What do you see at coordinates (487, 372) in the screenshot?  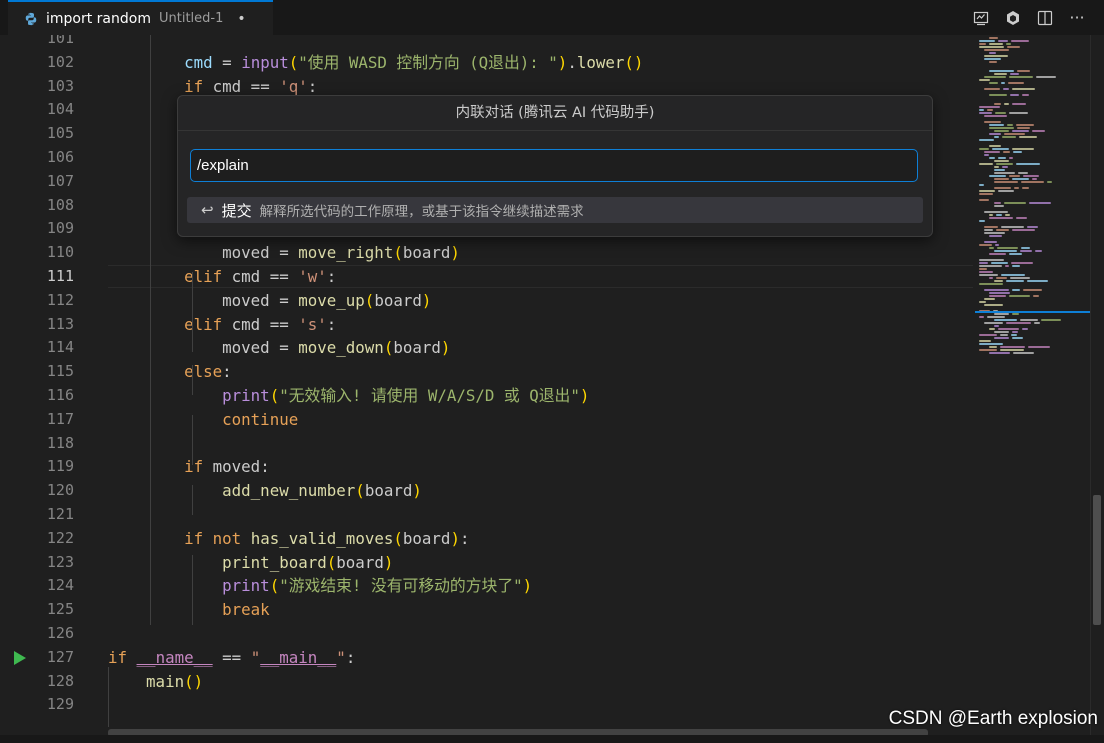 I see `code-line: 115 else:` at bounding box center [487, 372].